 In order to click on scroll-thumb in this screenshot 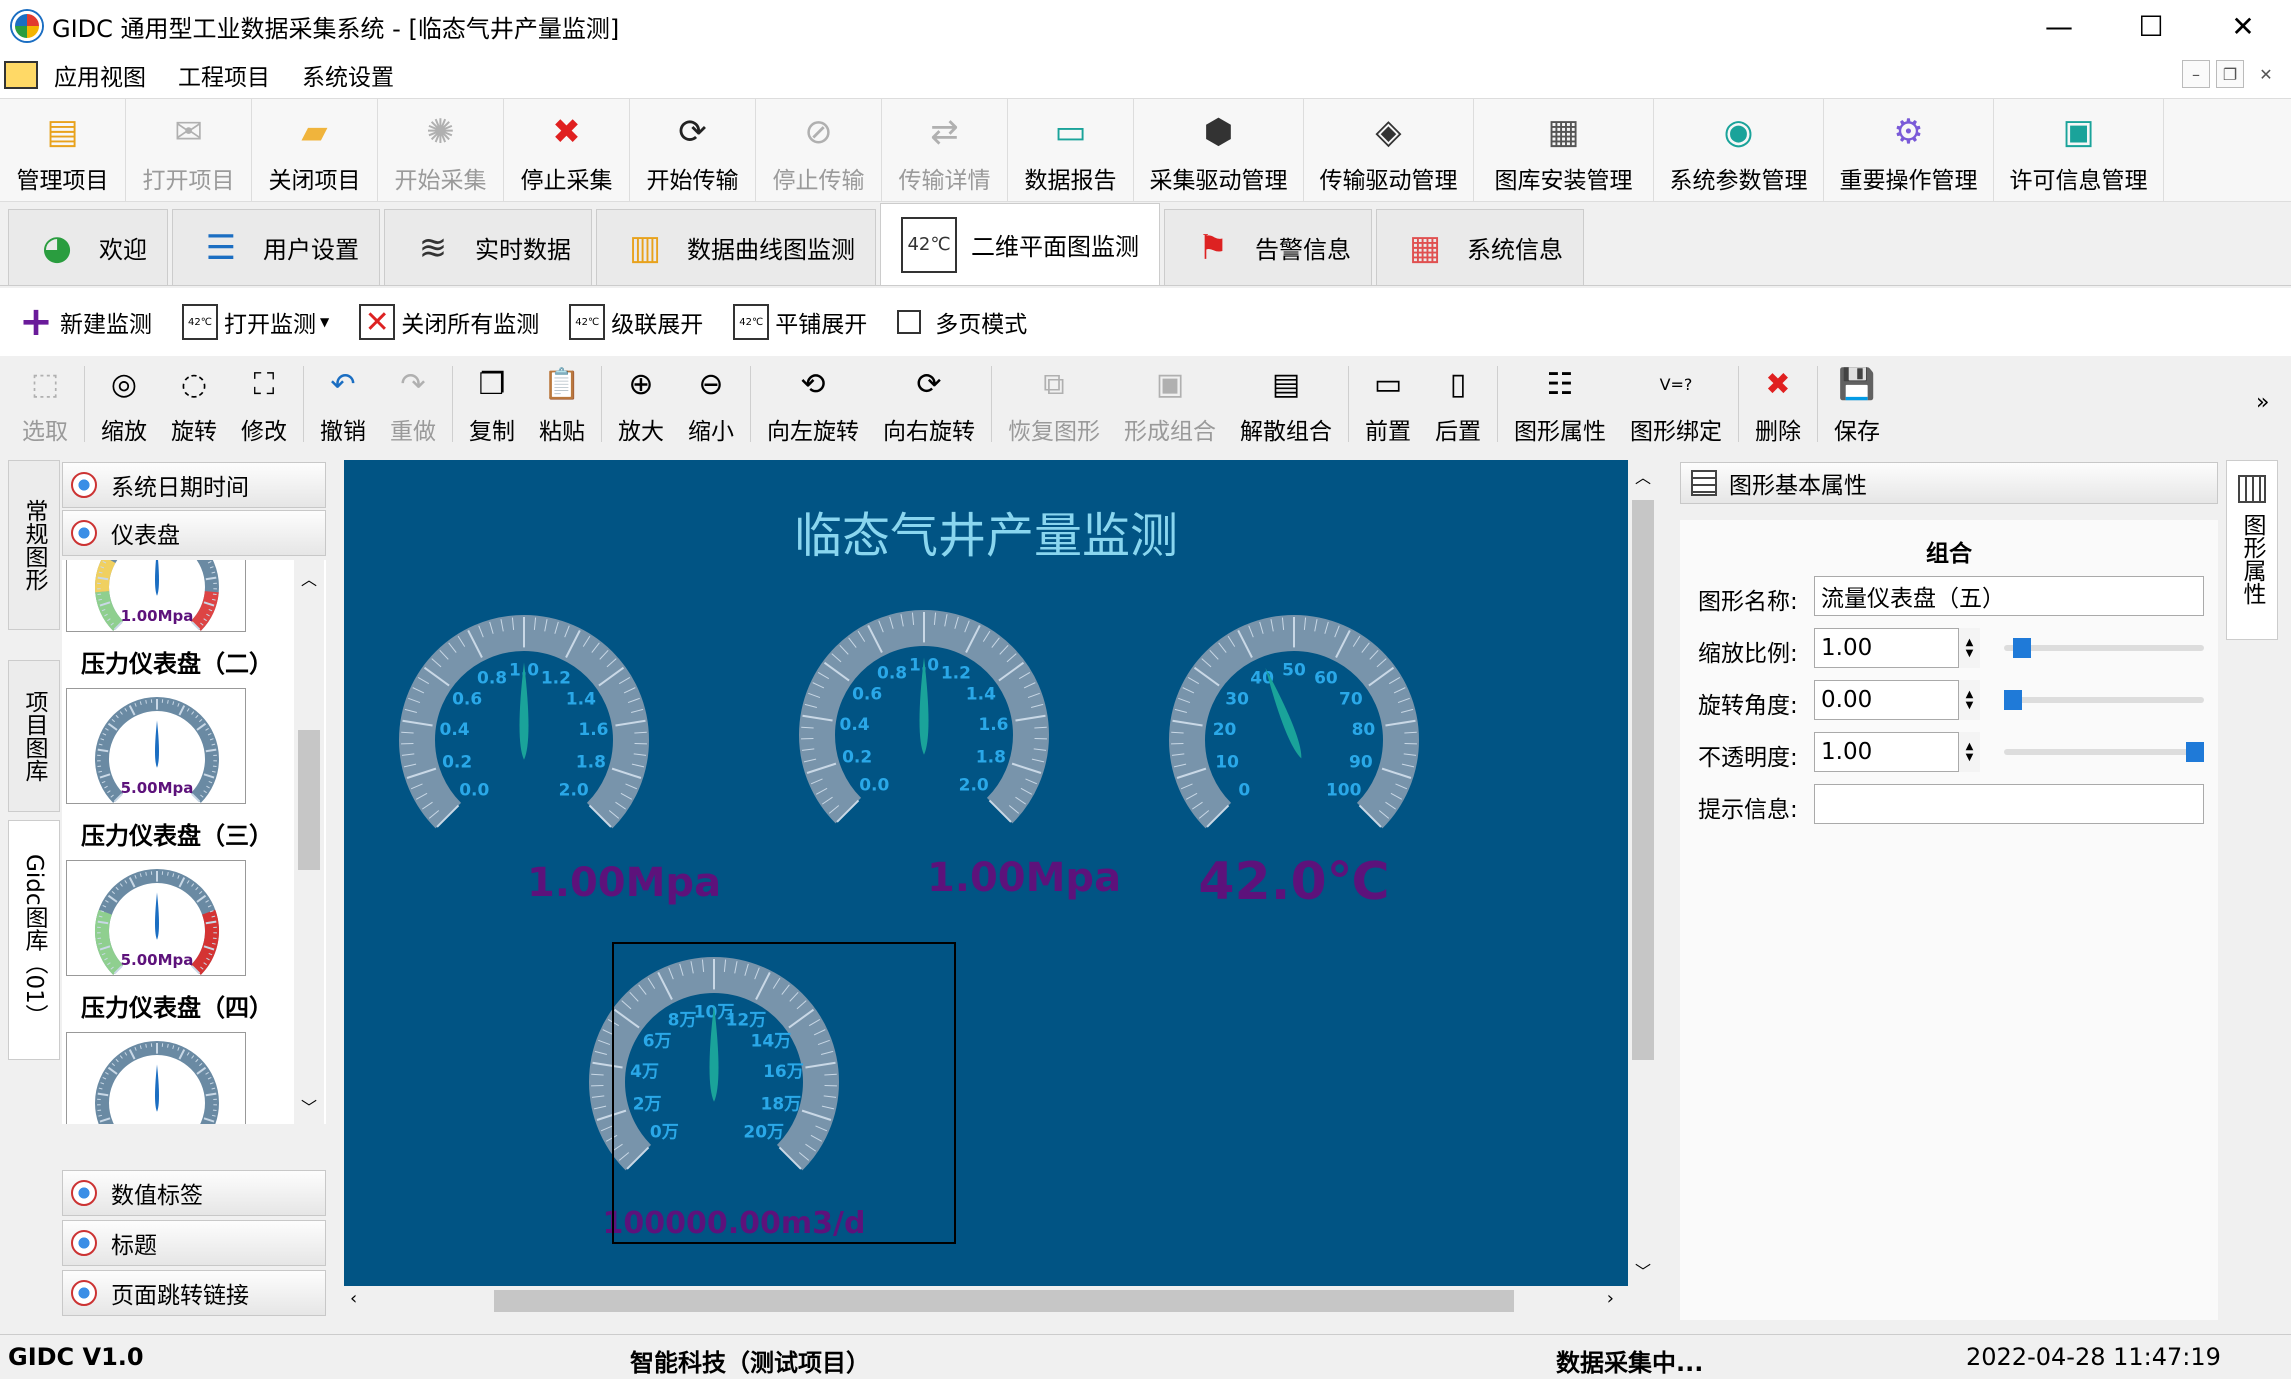, I will do `click(309, 800)`.